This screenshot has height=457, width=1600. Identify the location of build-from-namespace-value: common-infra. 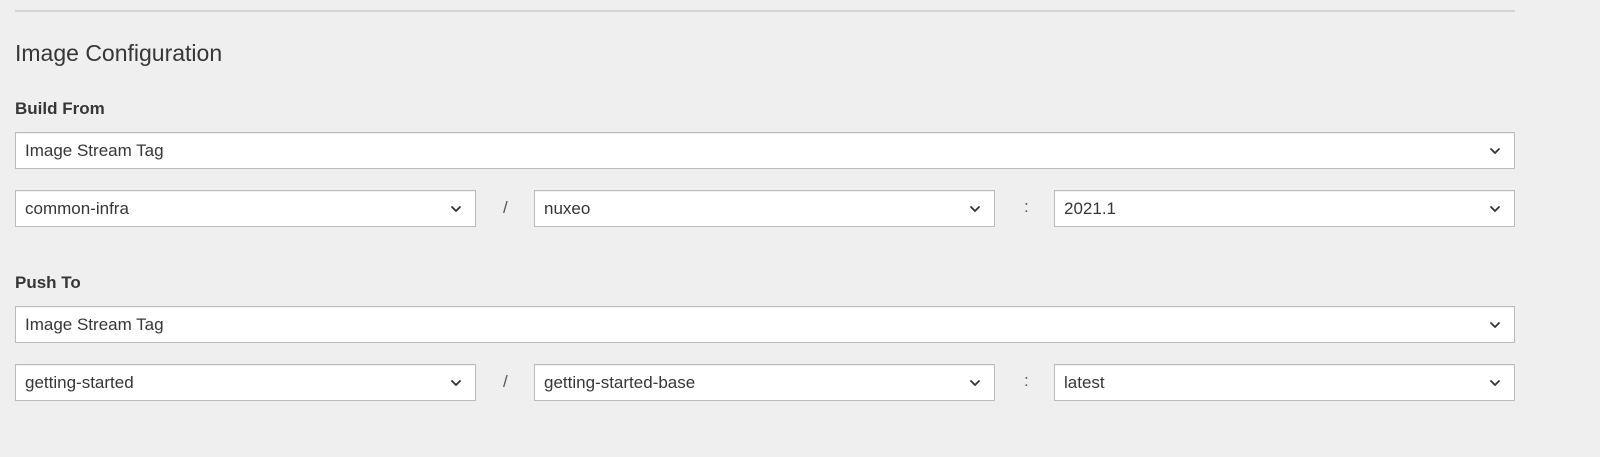
(77, 208).